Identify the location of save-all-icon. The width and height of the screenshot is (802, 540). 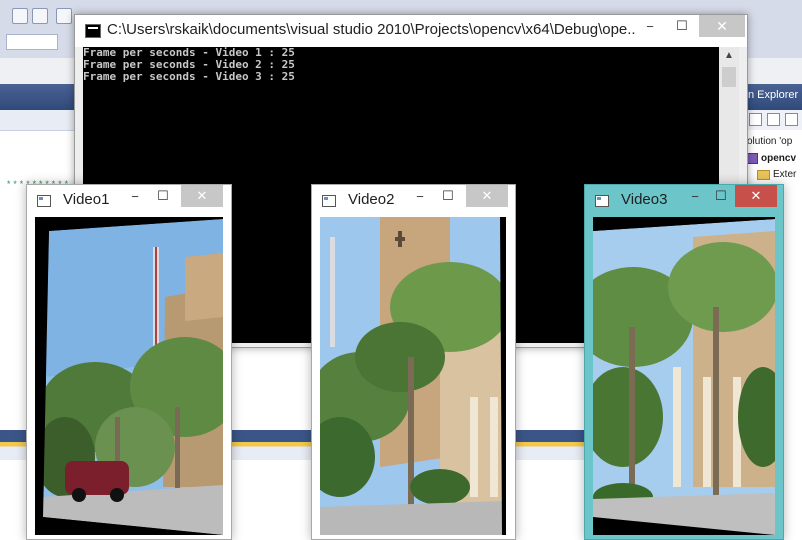
(40, 16).